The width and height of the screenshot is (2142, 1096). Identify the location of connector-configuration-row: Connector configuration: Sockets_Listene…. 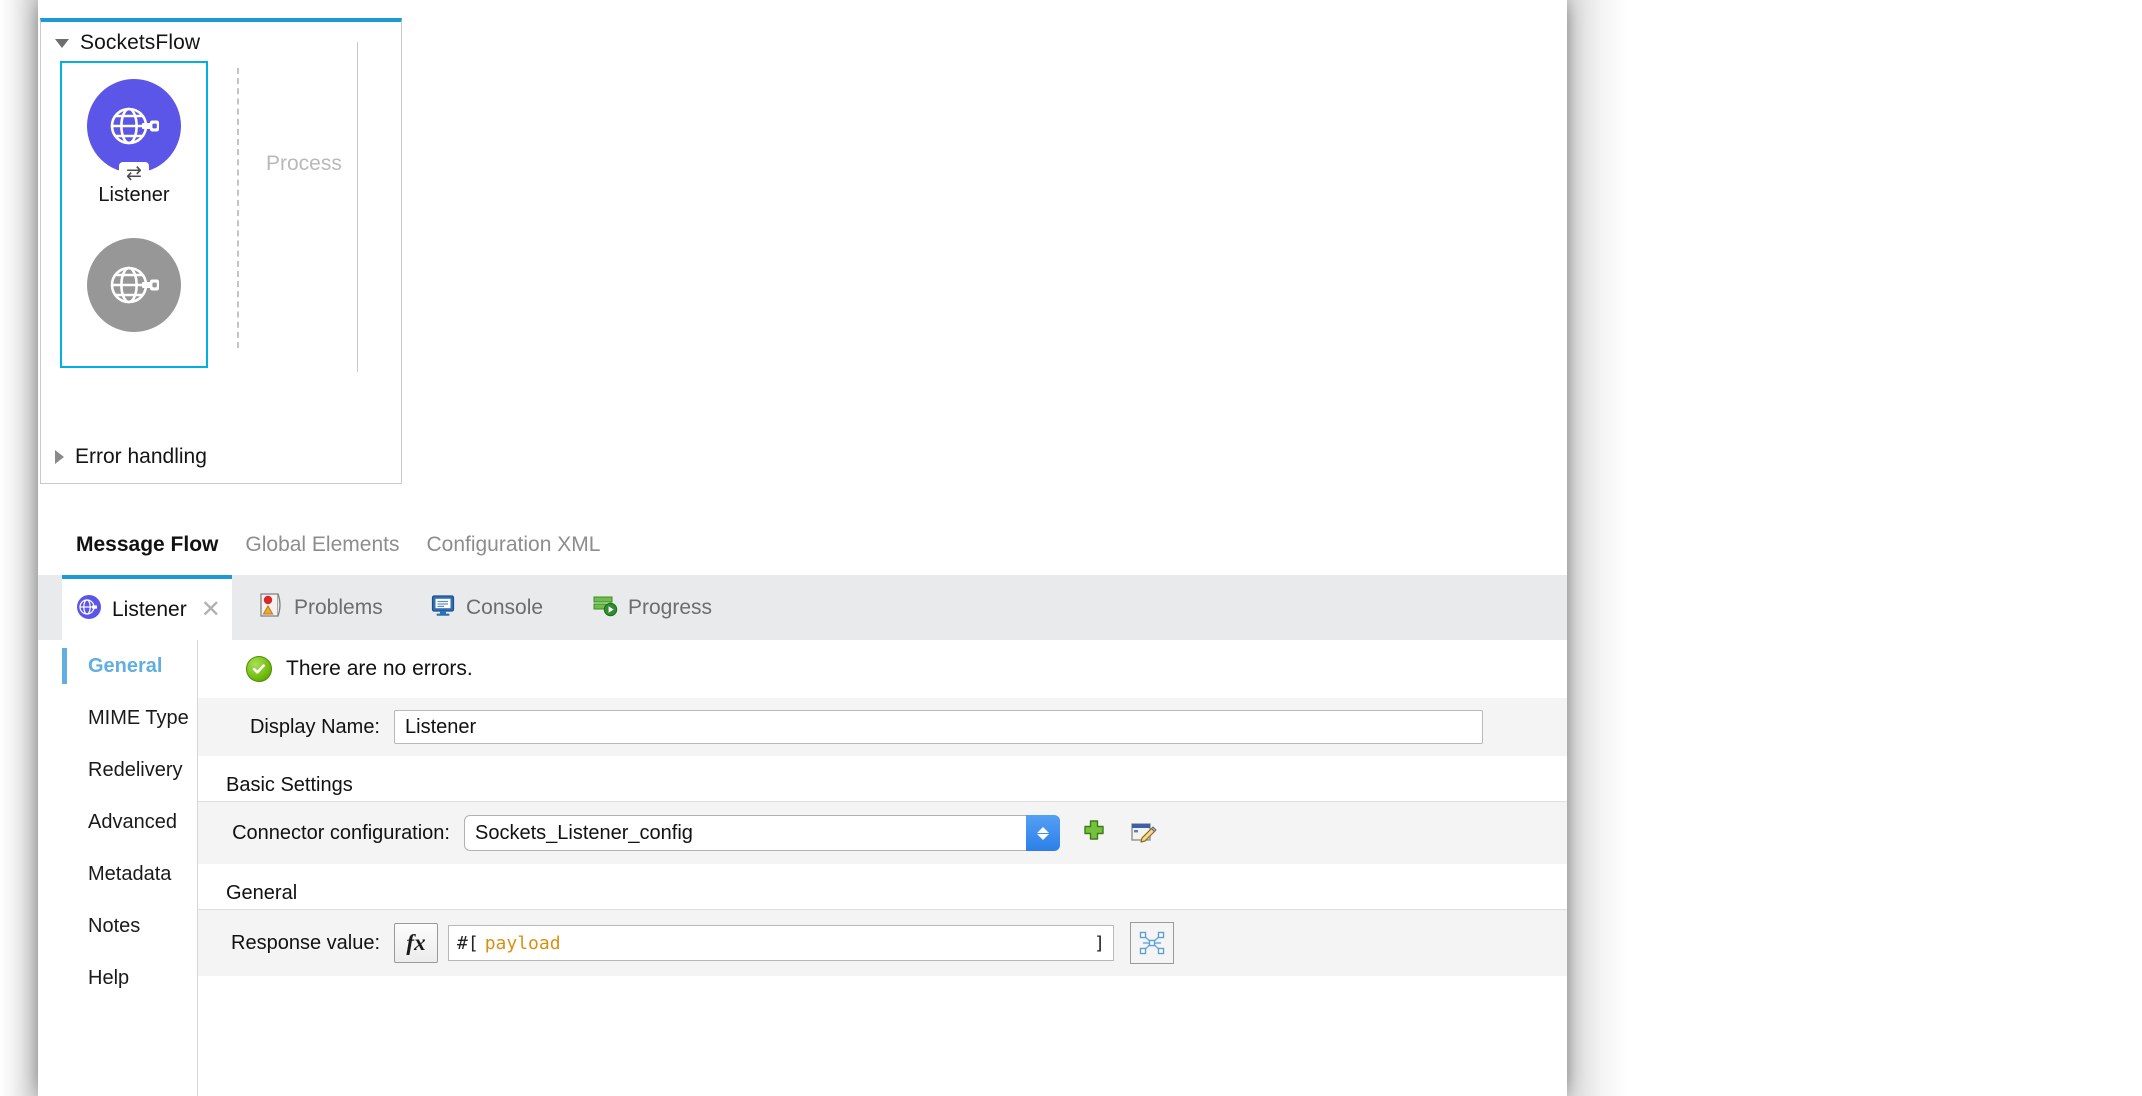
(882, 833).